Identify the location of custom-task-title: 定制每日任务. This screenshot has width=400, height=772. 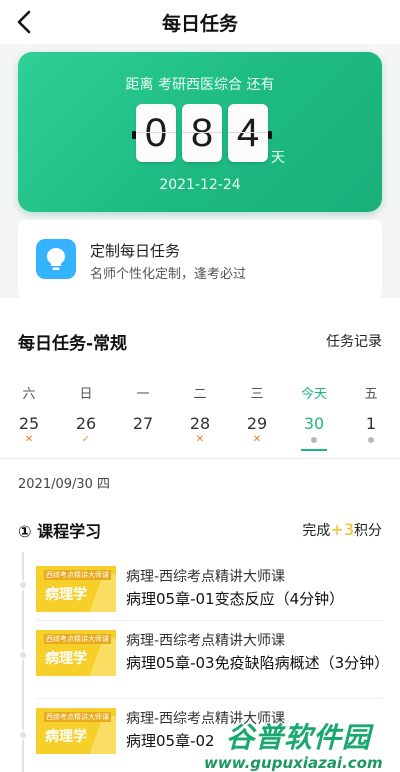
(135, 251).